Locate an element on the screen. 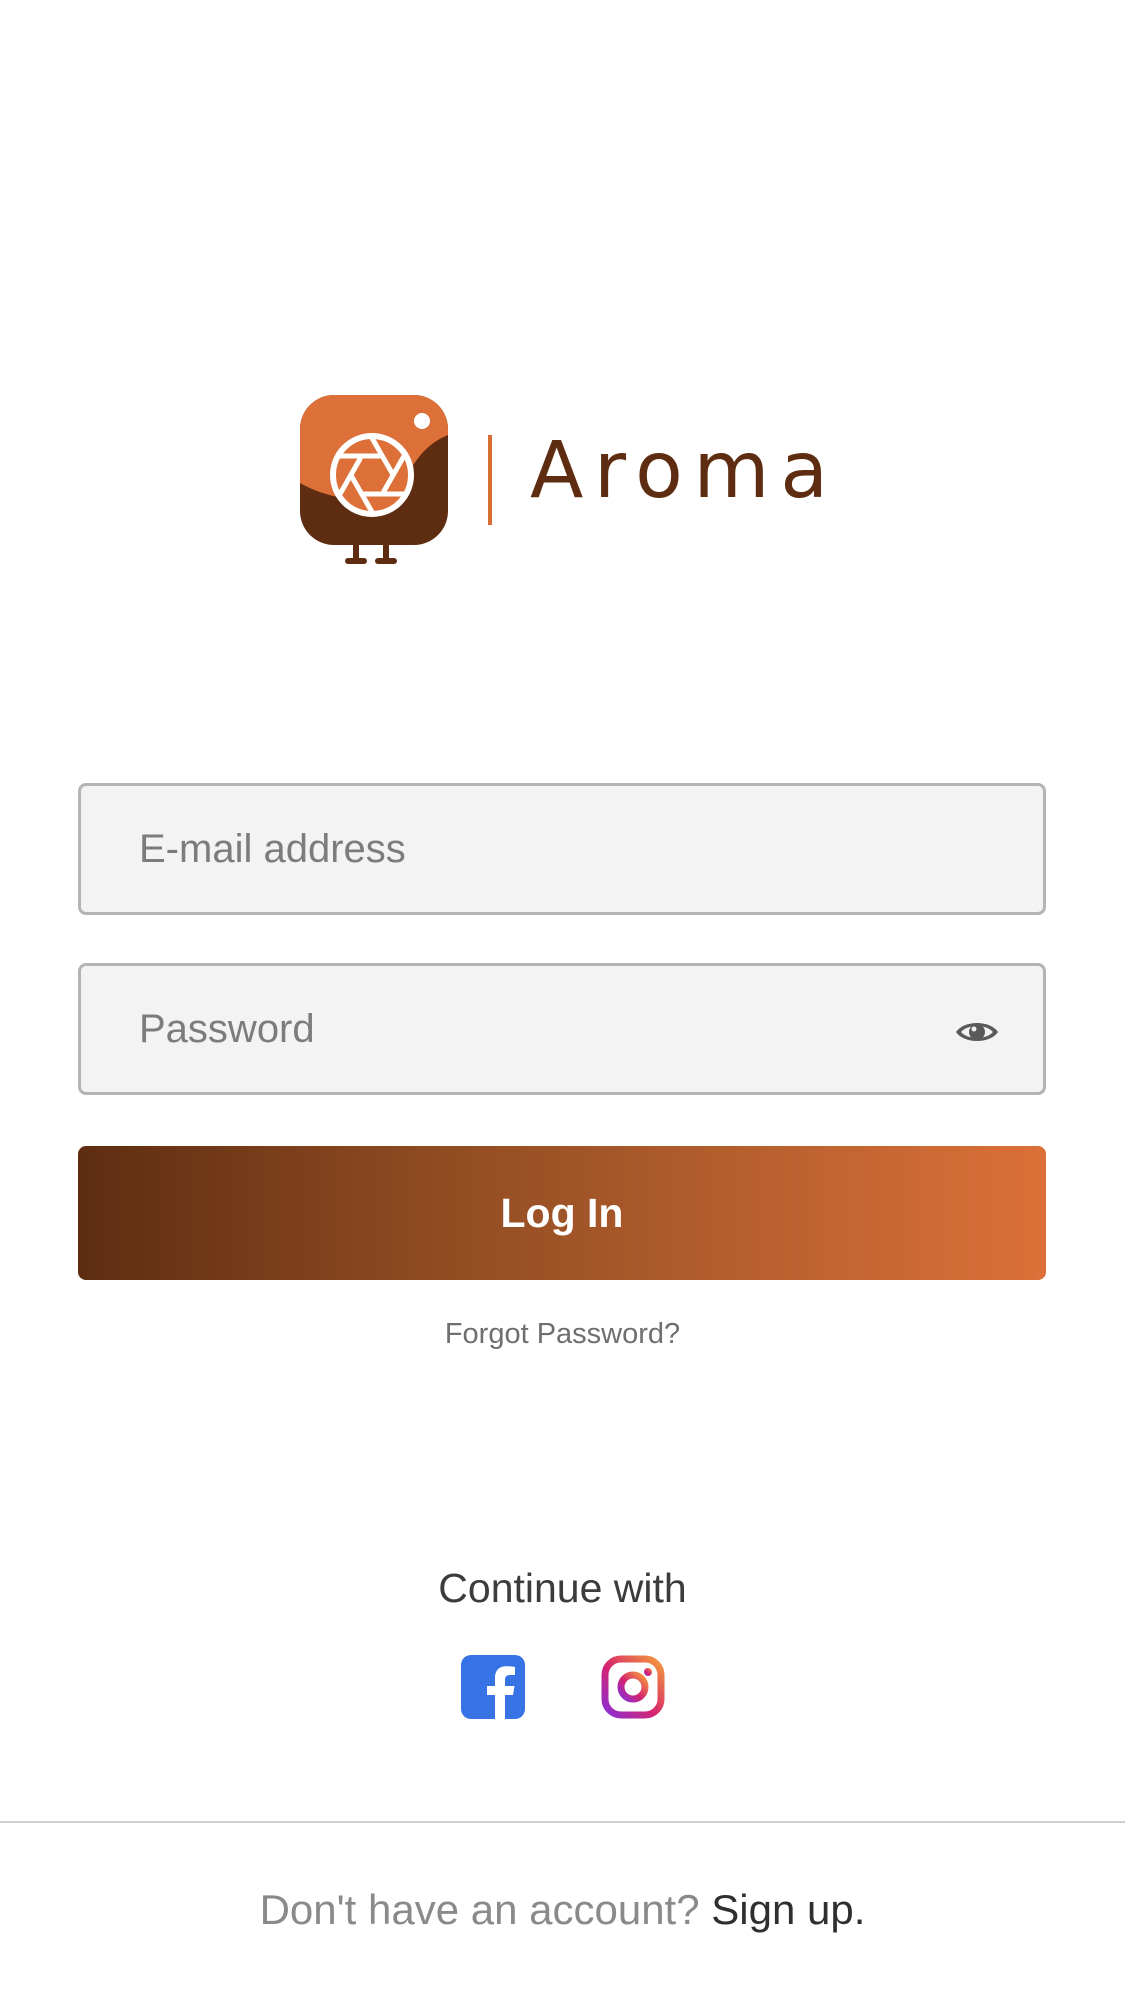 The width and height of the screenshot is (1125, 2001). logo-divider is located at coordinates (490, 480).